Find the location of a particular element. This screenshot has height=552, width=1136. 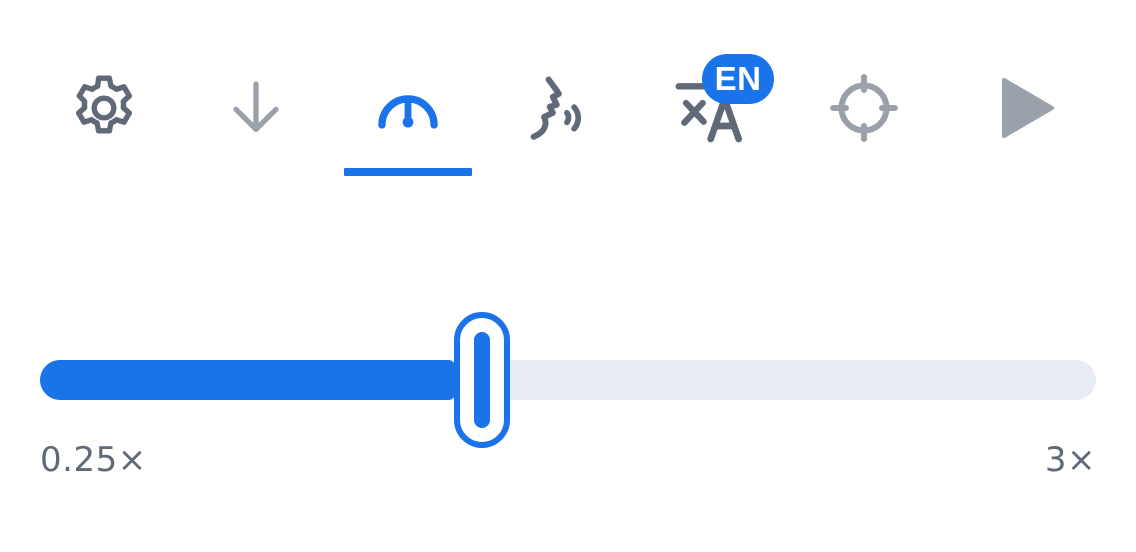

speedometer-icon is located at coordinates (408, 108).